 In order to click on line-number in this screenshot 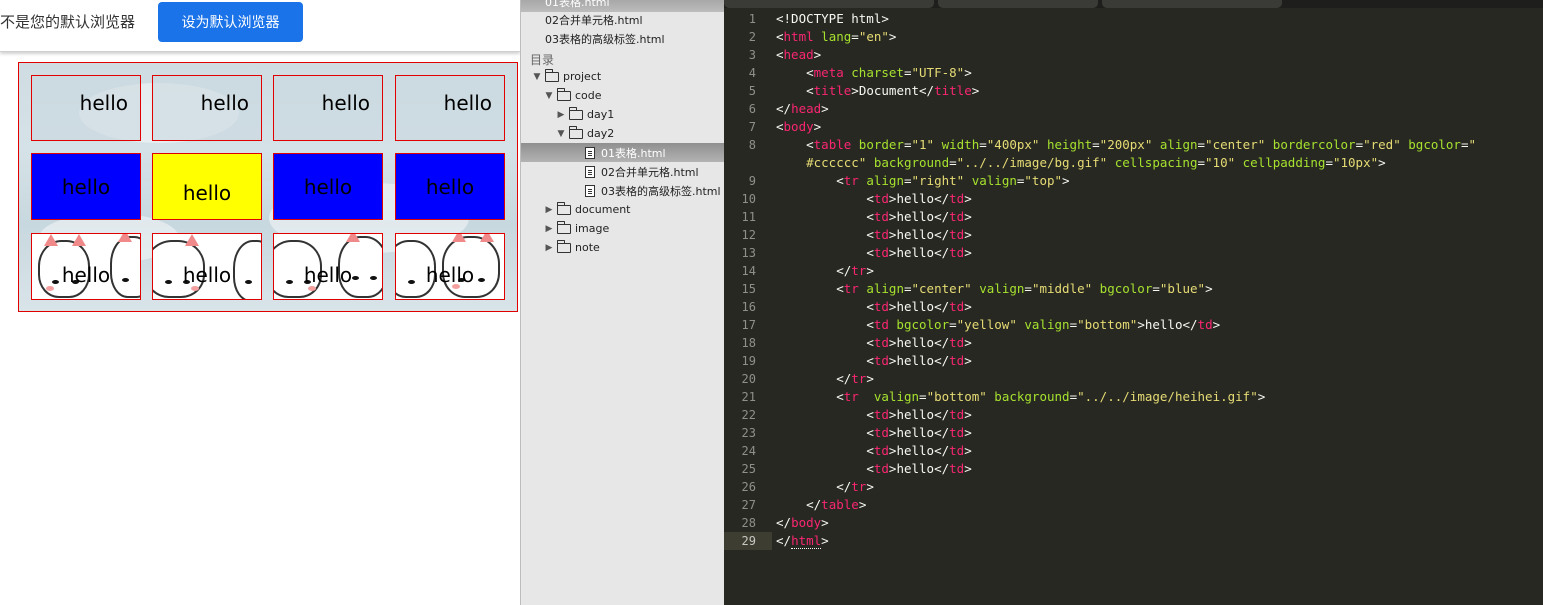, I will do `click(748, 163)`.